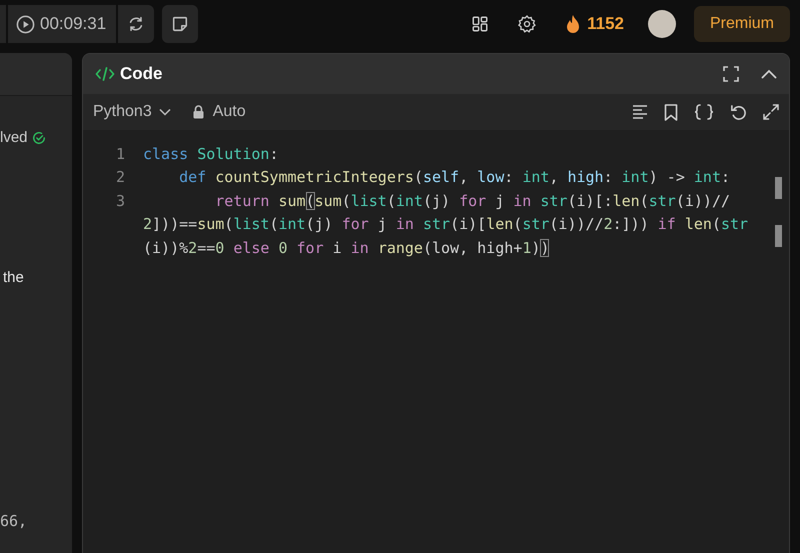  What do you see at coordinates (742, 24) in the screenshot?
I see `premium-button: Premium` at bounding box center [742, 24].